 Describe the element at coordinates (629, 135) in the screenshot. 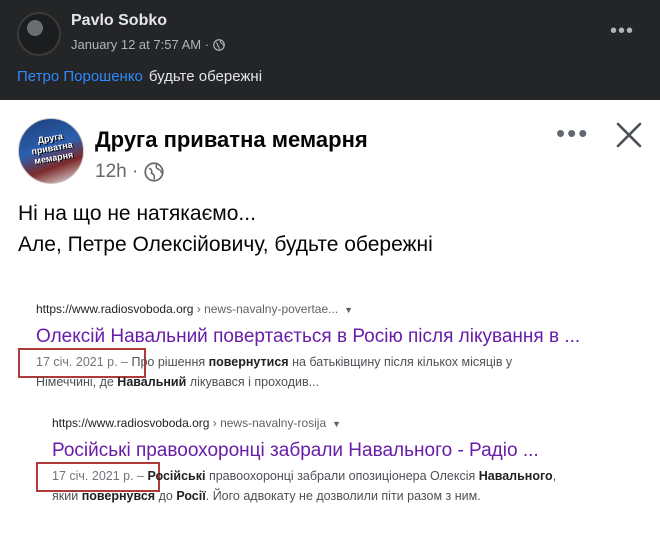

I see `close-icon` at that location.